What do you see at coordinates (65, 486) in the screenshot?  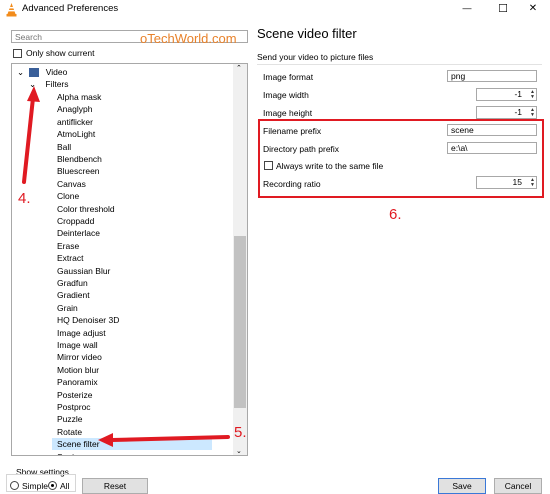 I see `all-label: All` at bounding box center [65, 486].